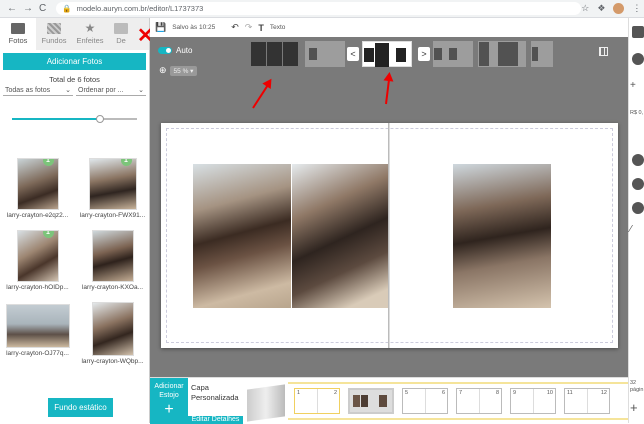 Image resolution: width=644 pixels, height=424 pixels. I want to click on layout-prev-button: <, so click(353, 54).